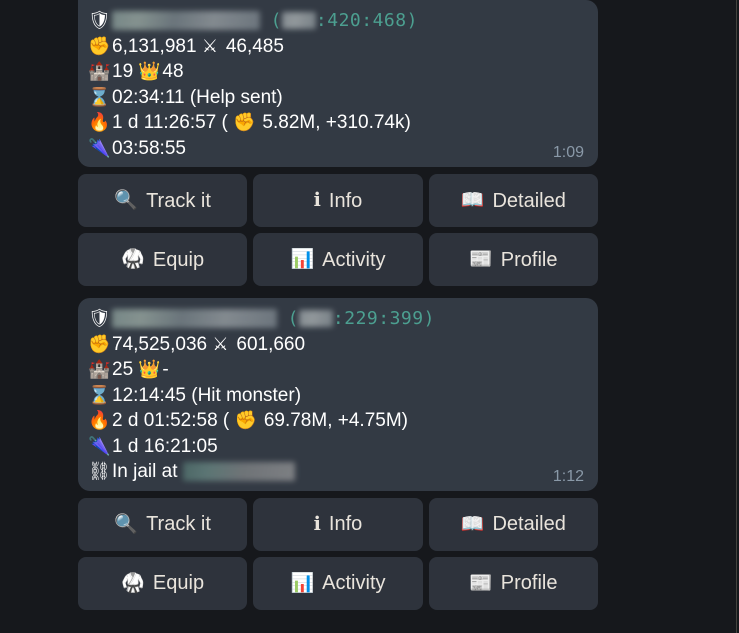 The height and width of the screenshot is (633, 739). Describe the element at coordinates (378, 318) in the screenshot. I see `coords-value: :229:399` at that location.